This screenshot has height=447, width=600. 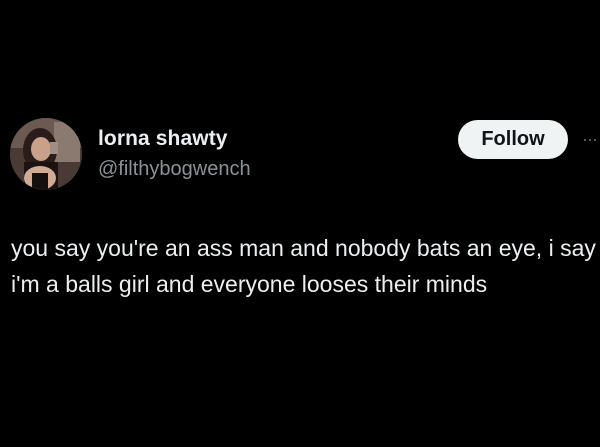 What do you see at coordinates (163, 139) in the screenshot?
I see `author-display-name: lorna shawty` at bounding box center [163, 139].